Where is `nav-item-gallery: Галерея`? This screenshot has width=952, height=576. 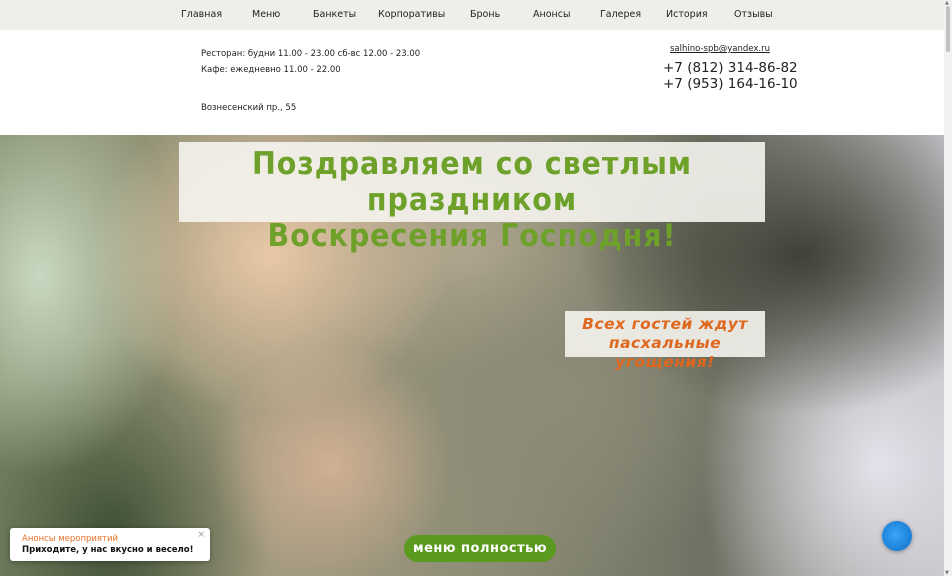 nav-item-gallery: Галерея is located at coordinates (620, 14).